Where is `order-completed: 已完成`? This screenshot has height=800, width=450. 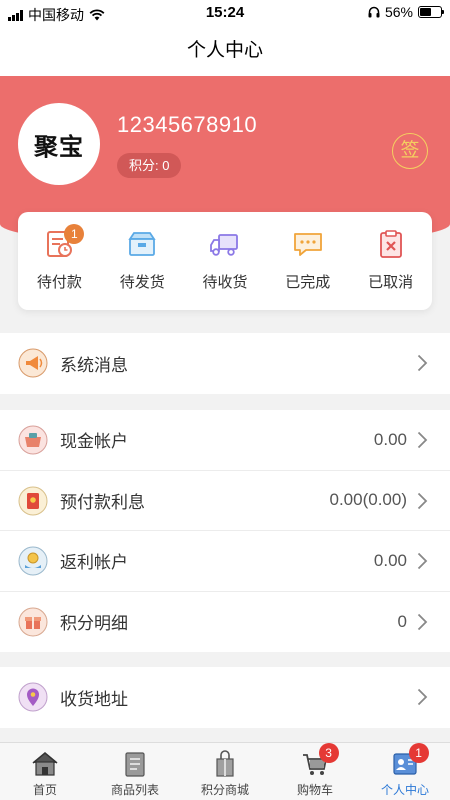
order-completed: 已完成 is located at coordinates (307, 261).